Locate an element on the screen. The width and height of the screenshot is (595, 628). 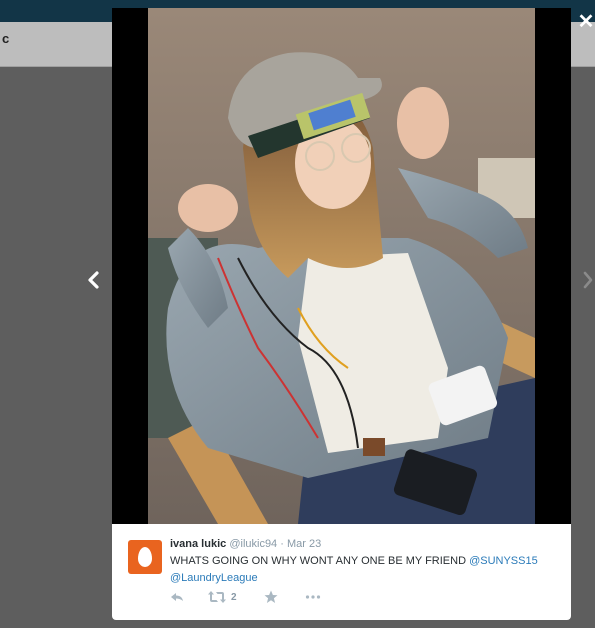
background-page-title: c is located at coordinates (6, 38).